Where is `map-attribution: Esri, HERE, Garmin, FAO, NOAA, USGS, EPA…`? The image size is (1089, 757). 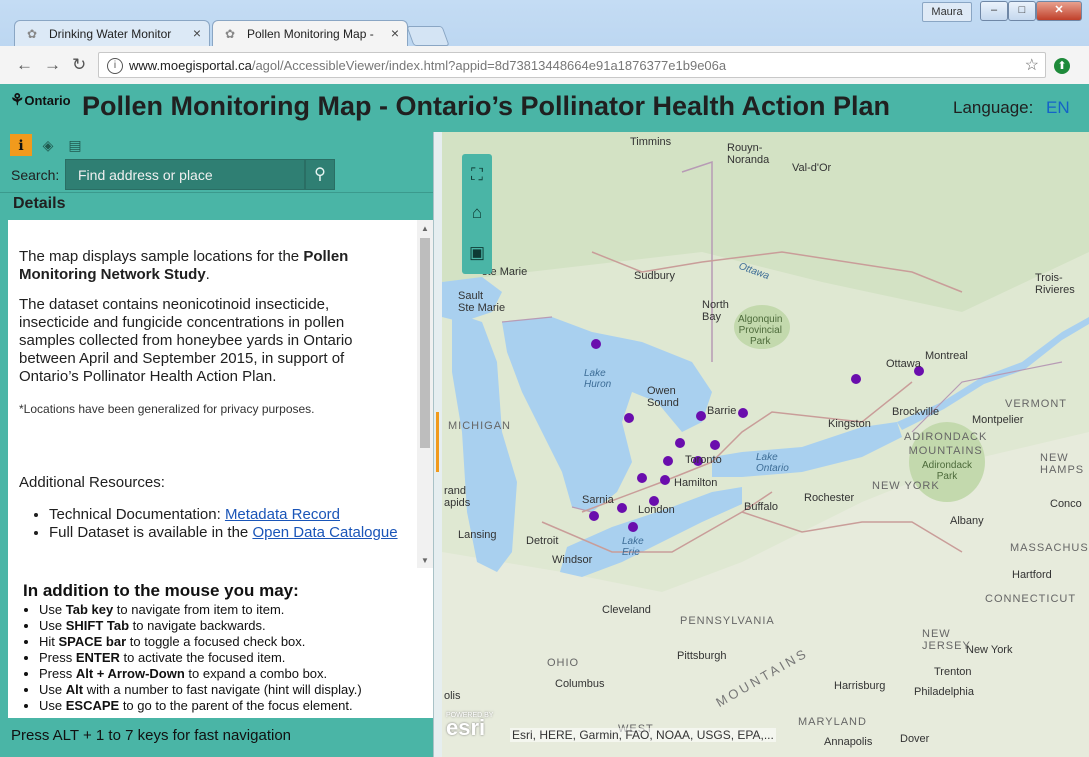
map-attribution: Esri, HERE, Garmin, FAO, NOAA, USGS, EPA… is located at coordinates (643, 735).